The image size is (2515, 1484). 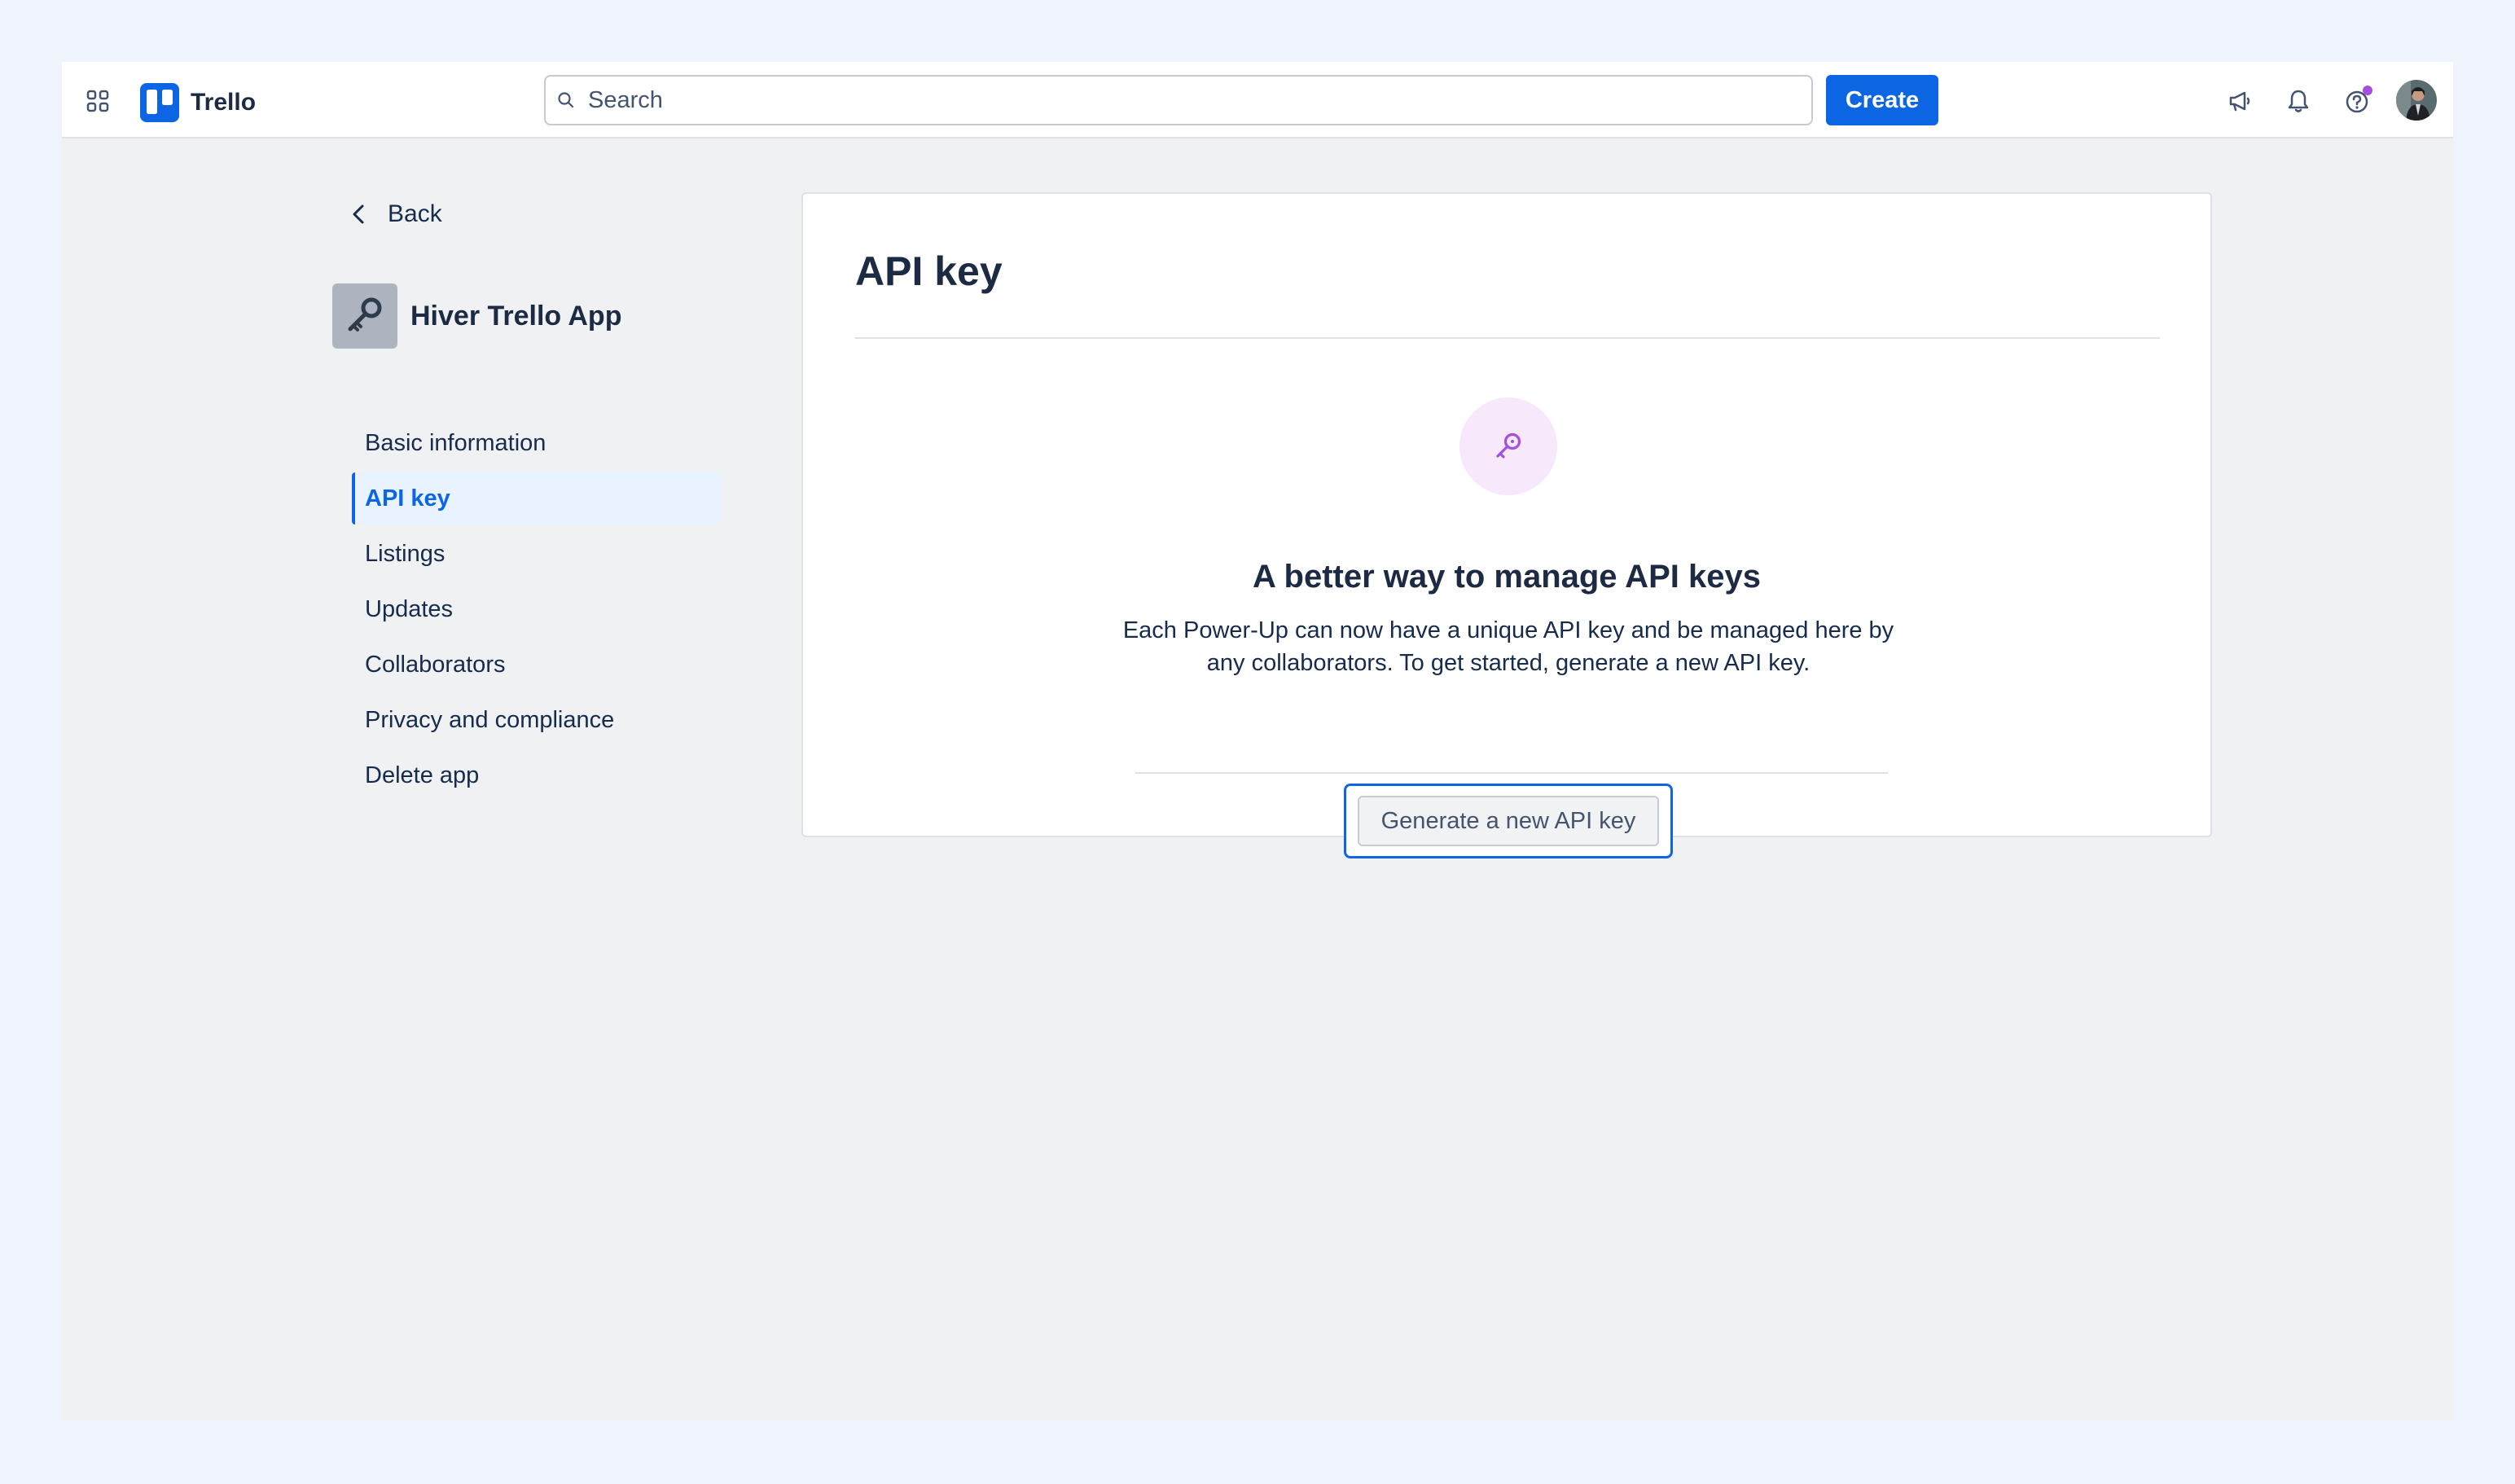 I want to click on trello-logo-icon, so click(x=159, y=102).